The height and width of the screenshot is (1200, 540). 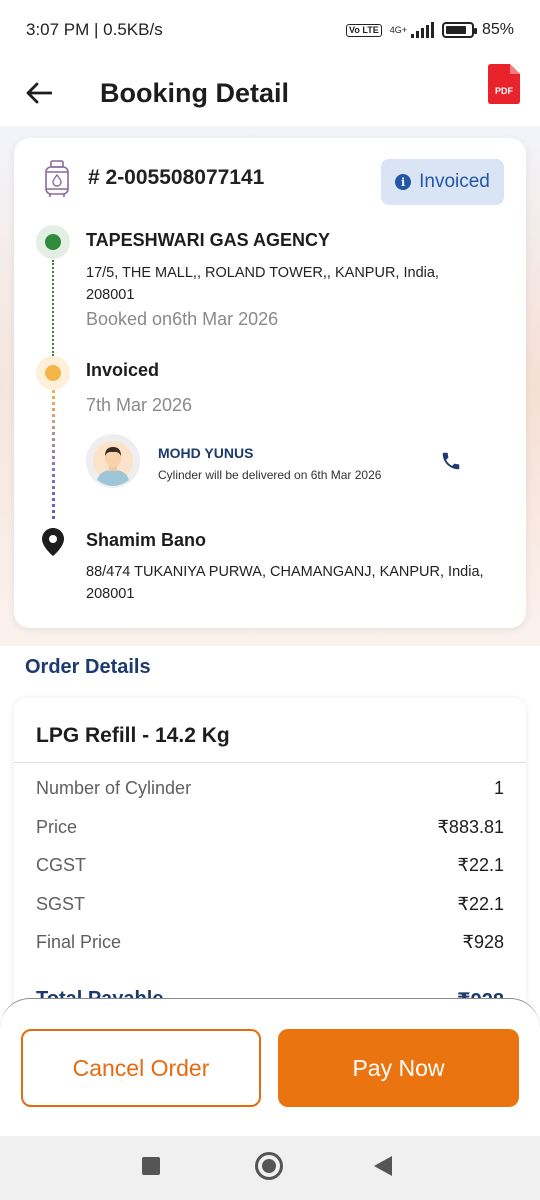 What do you see at coordinates (53, 242) in the screenshot?
I see `agency-step-dot` at bounding box center [53, 242].